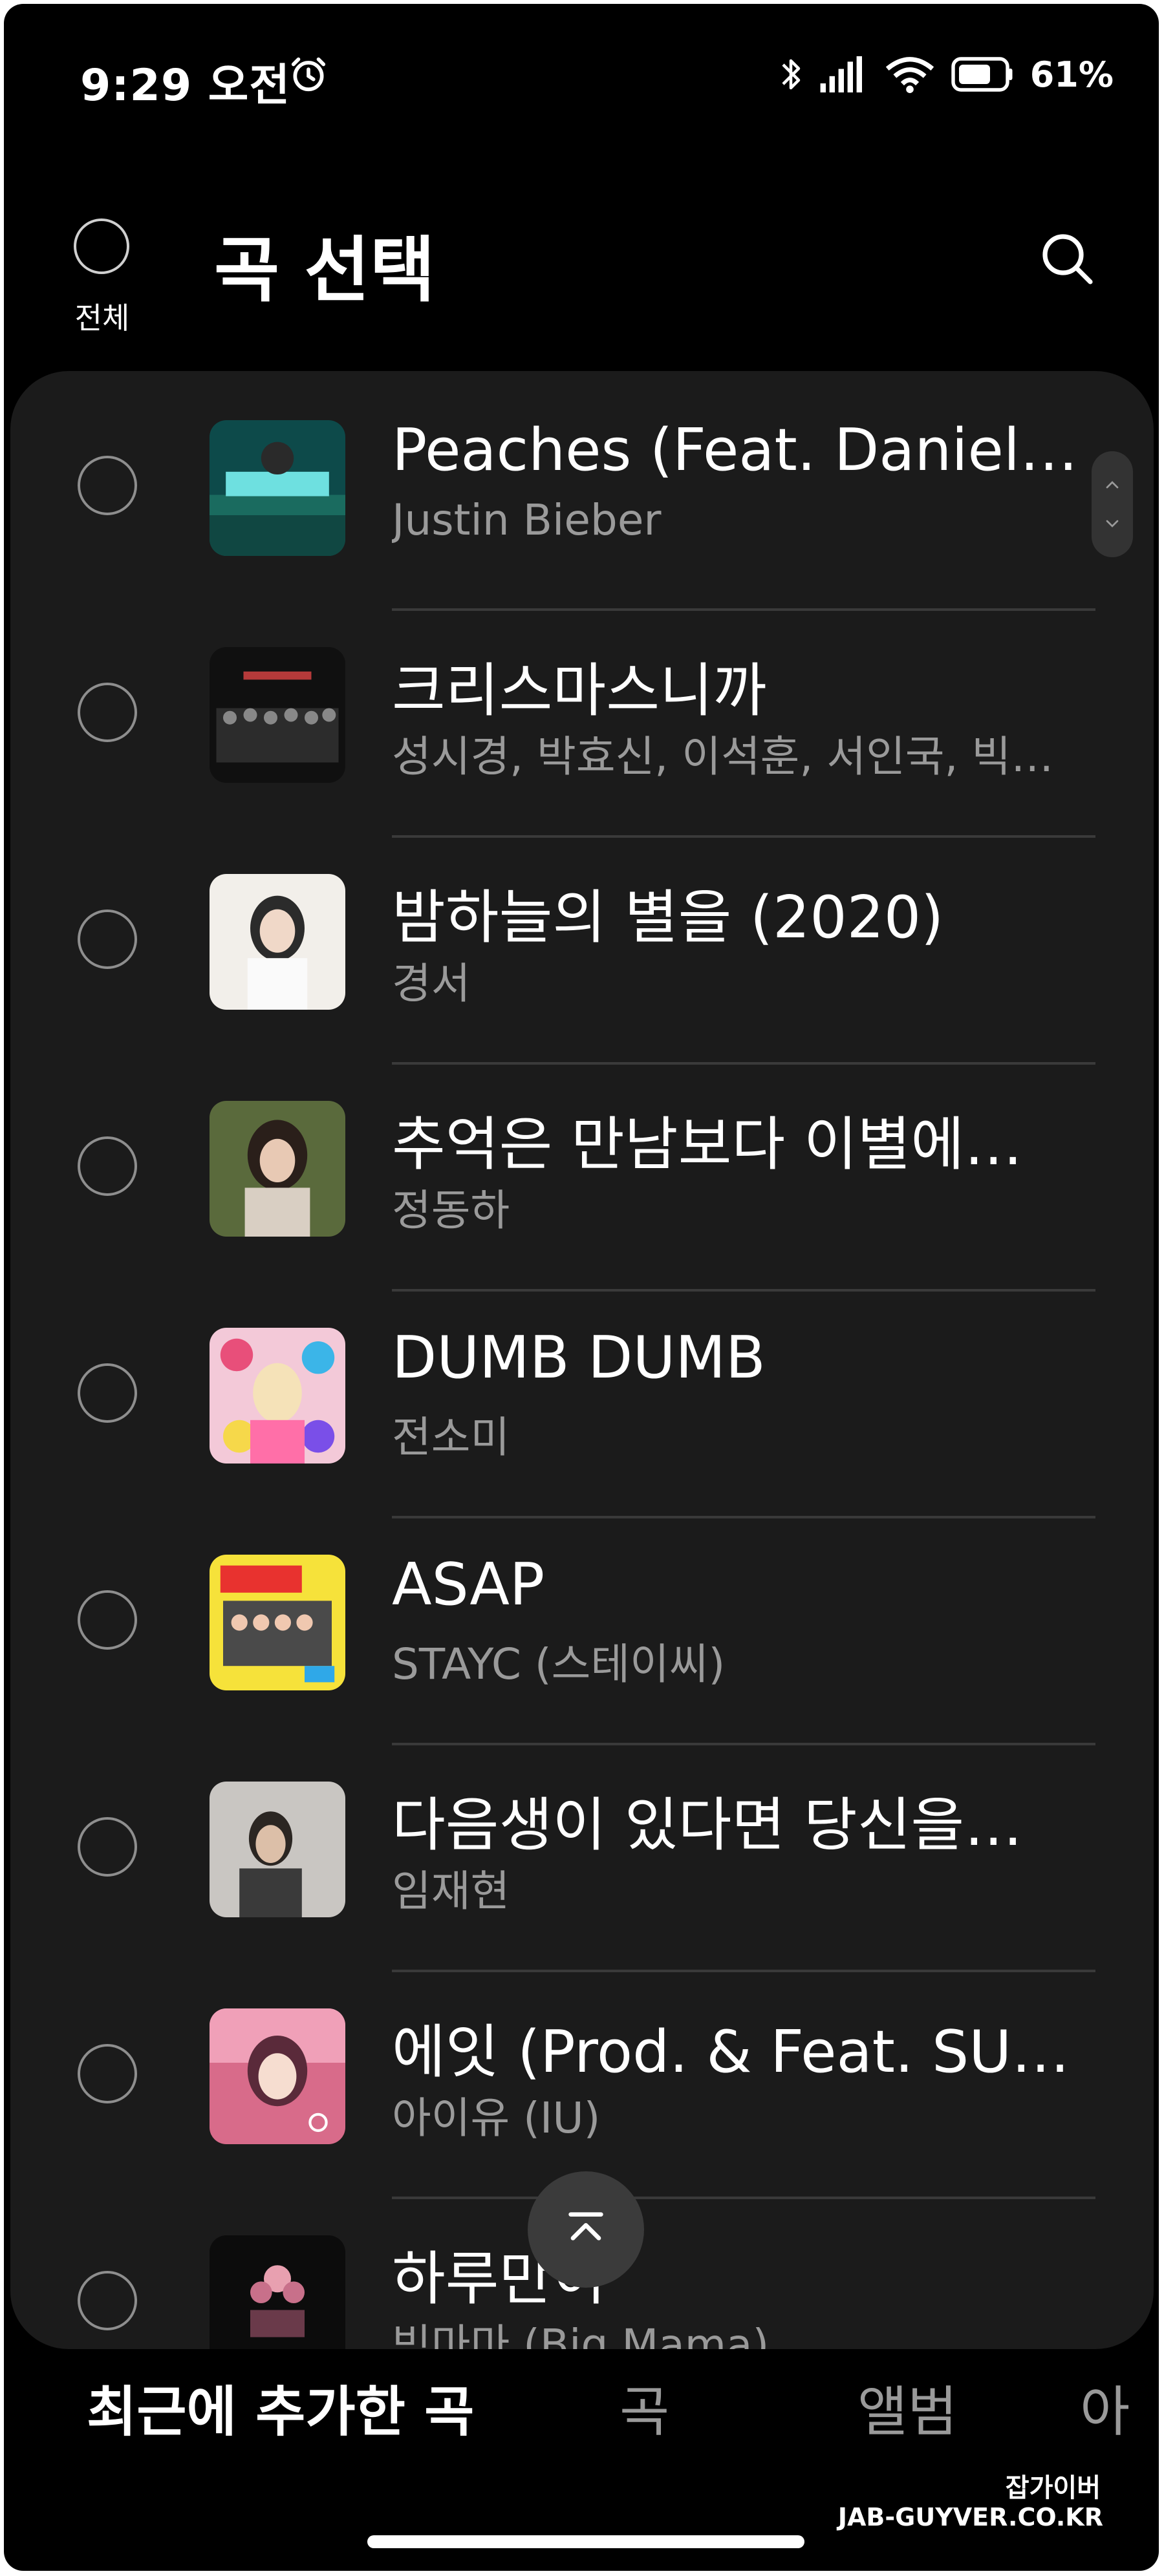 The image size is (1164, 2576). Describe the element at coordinates (581, 2415) in the screenshot. I see `tab-bar: 최근에 추가한 곡 곡 앨범 아` at that location.